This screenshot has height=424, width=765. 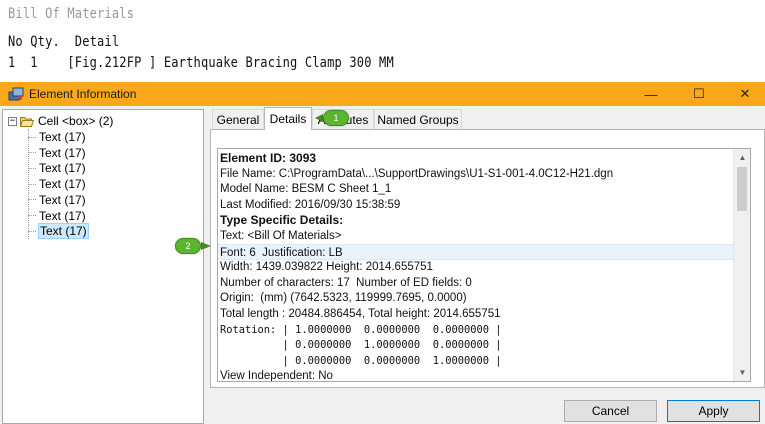 What do you see at coordinates (12, 121) in the screenshot?
I see `collapse-icon: −` at bounding box center [12, 121].